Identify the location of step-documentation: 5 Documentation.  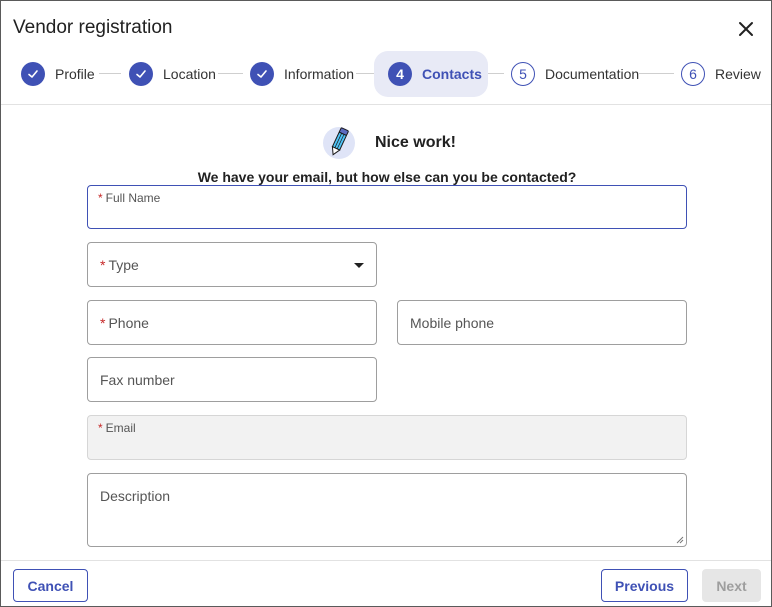
(575, 74).